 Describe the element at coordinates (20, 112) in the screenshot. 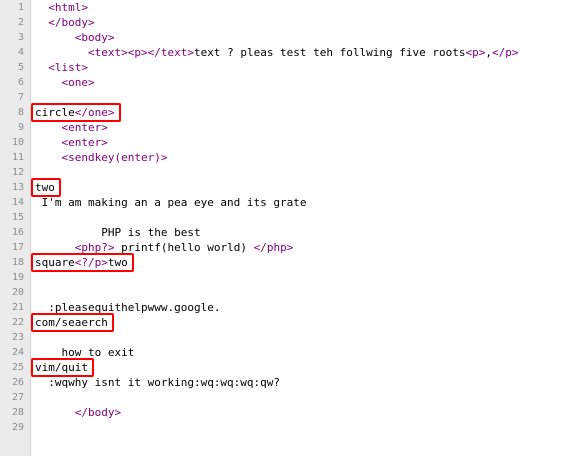

I see `line-number: 8` at that location.